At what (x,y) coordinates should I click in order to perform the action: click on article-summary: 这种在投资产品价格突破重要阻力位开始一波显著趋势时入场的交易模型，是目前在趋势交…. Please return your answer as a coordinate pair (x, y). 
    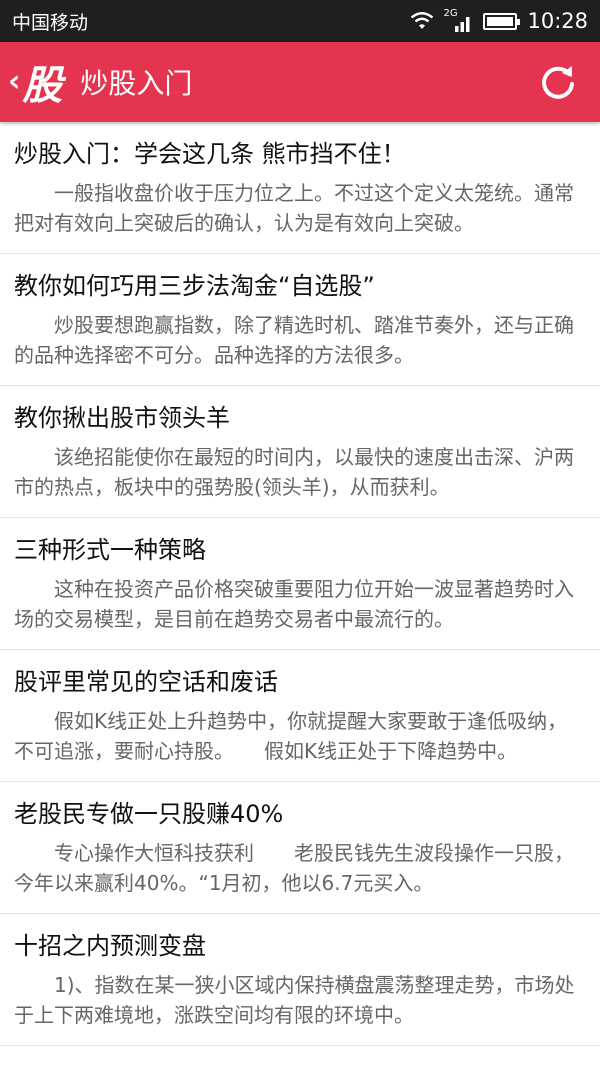
    Looking at the image, I should click on (294, 604).